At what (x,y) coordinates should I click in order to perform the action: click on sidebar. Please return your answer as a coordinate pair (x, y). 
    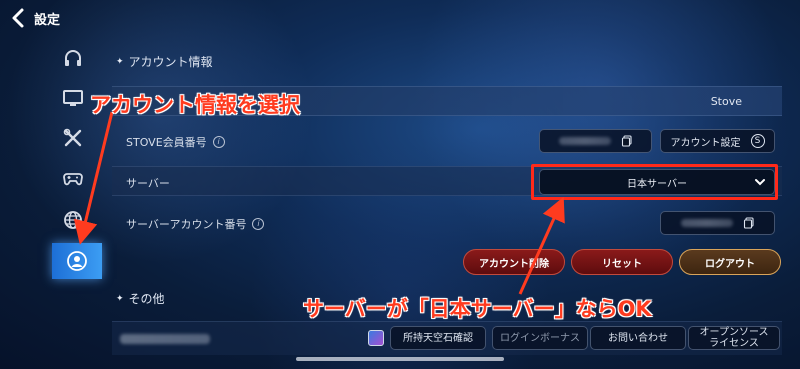
    Looking at the image, I should click on (52, 185).